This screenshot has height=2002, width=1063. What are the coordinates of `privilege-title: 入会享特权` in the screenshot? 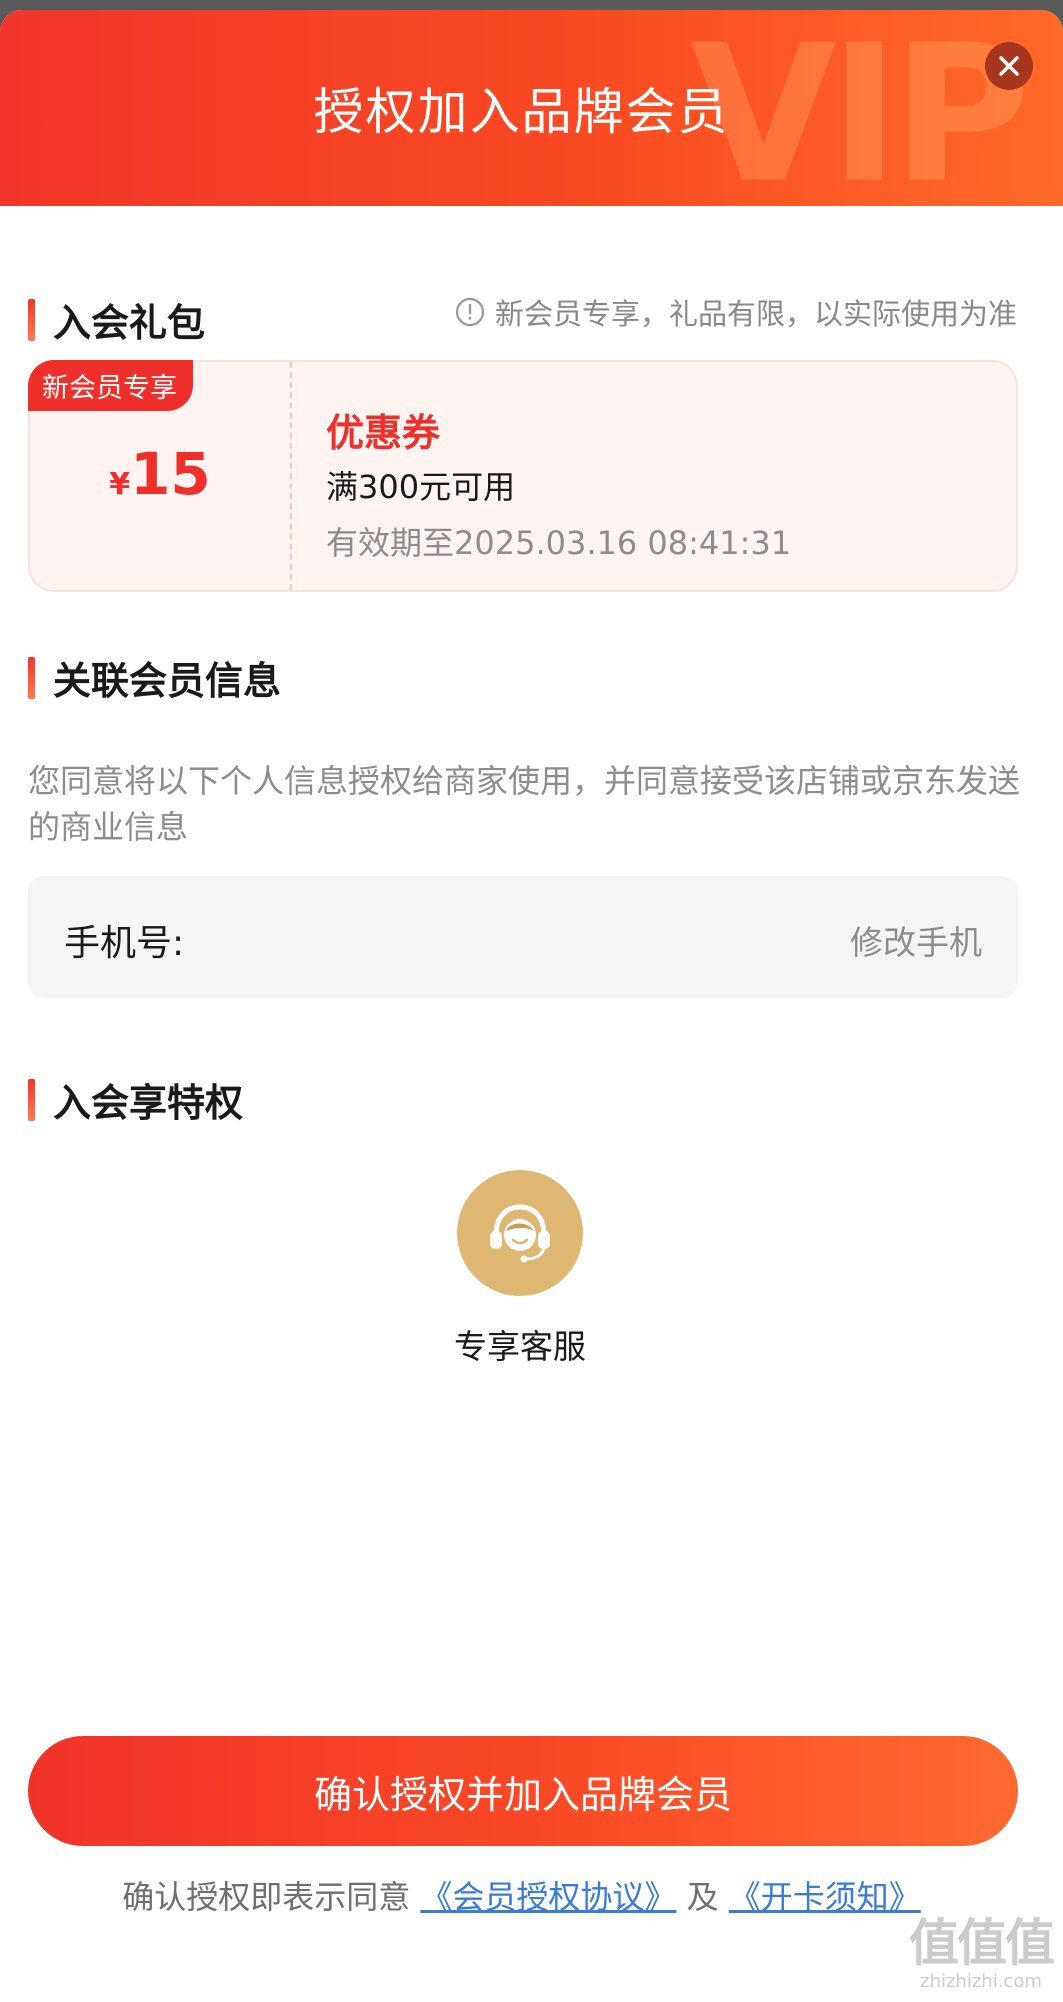 It's located at (148, 1103).